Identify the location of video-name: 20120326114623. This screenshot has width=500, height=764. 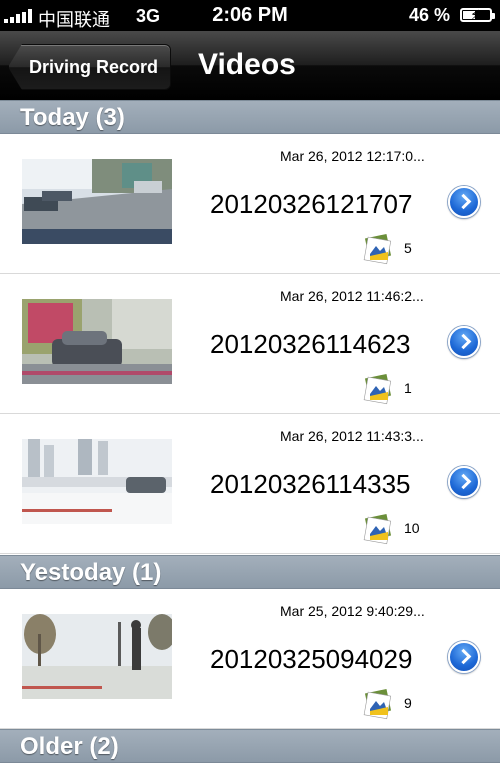
(310, 344).